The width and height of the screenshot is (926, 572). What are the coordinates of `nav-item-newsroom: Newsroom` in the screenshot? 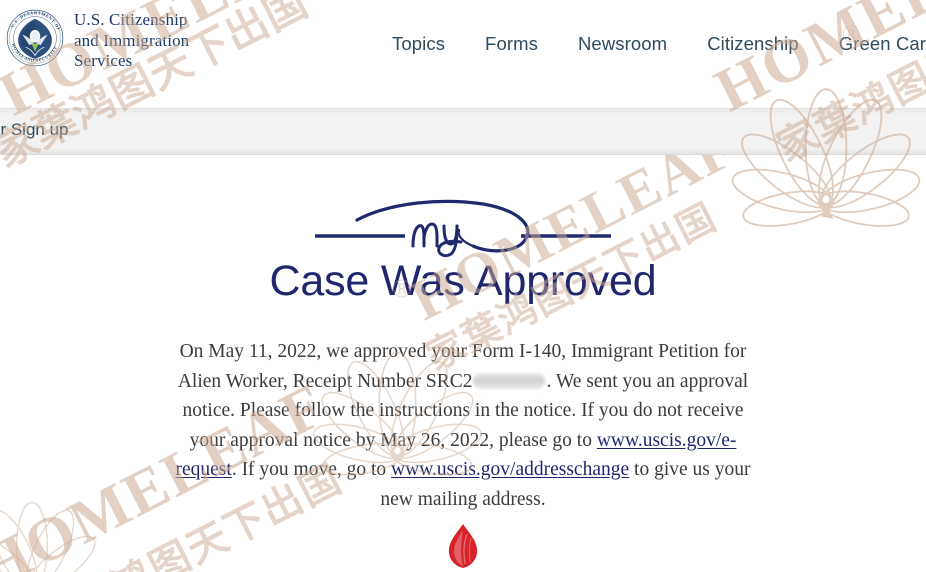 It's located at (632, 44).